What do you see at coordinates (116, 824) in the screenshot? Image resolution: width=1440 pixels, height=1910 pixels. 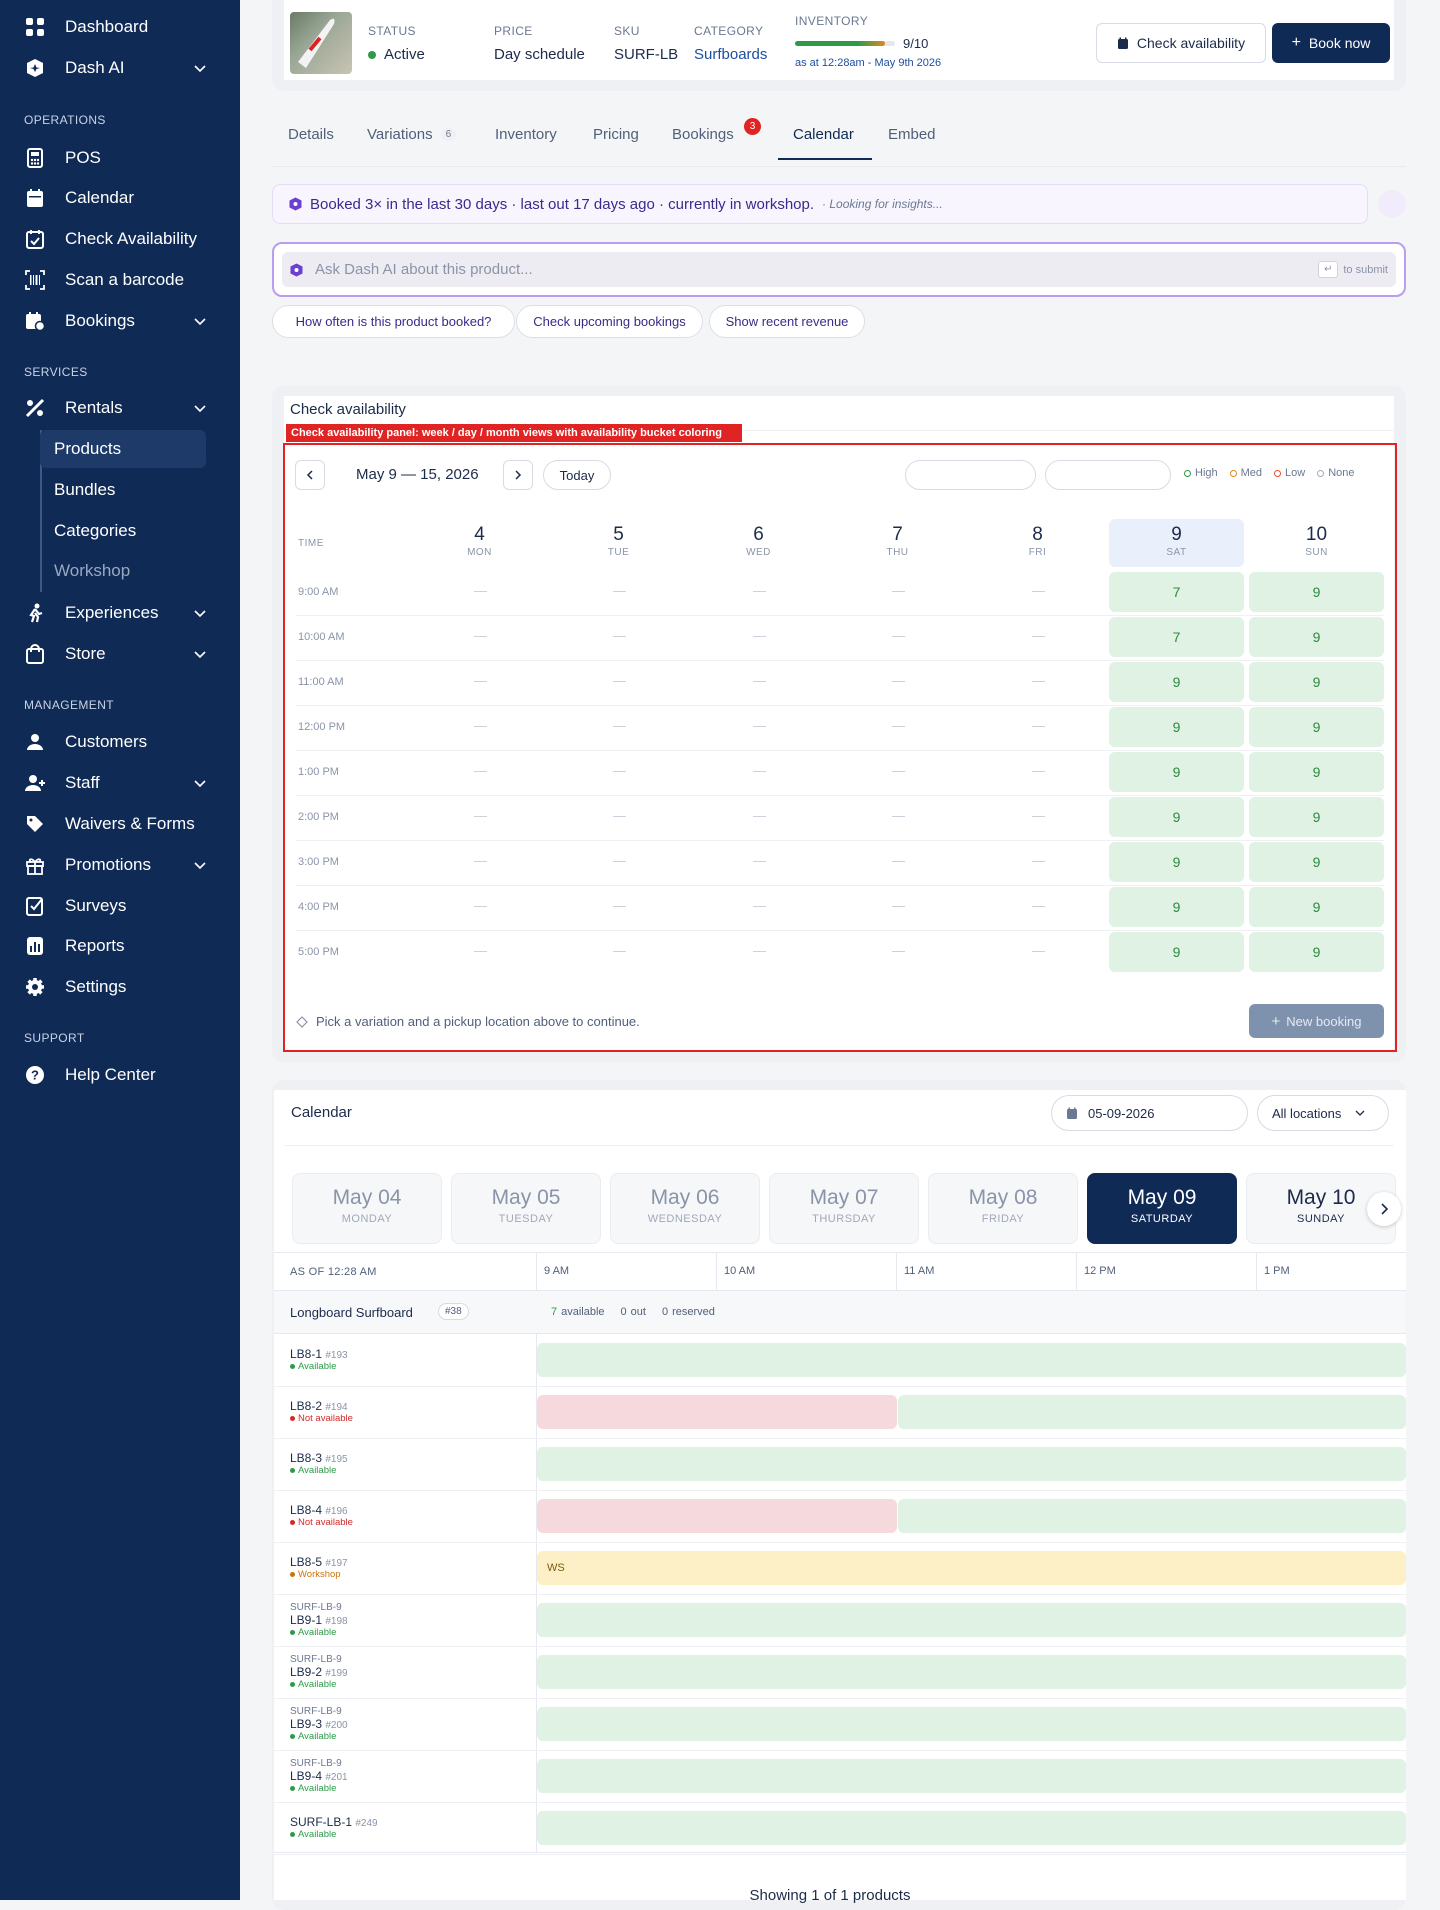 I see `sidebar-item-waivers-forms: Waivers & Forms` at bounding box center [116, 824].